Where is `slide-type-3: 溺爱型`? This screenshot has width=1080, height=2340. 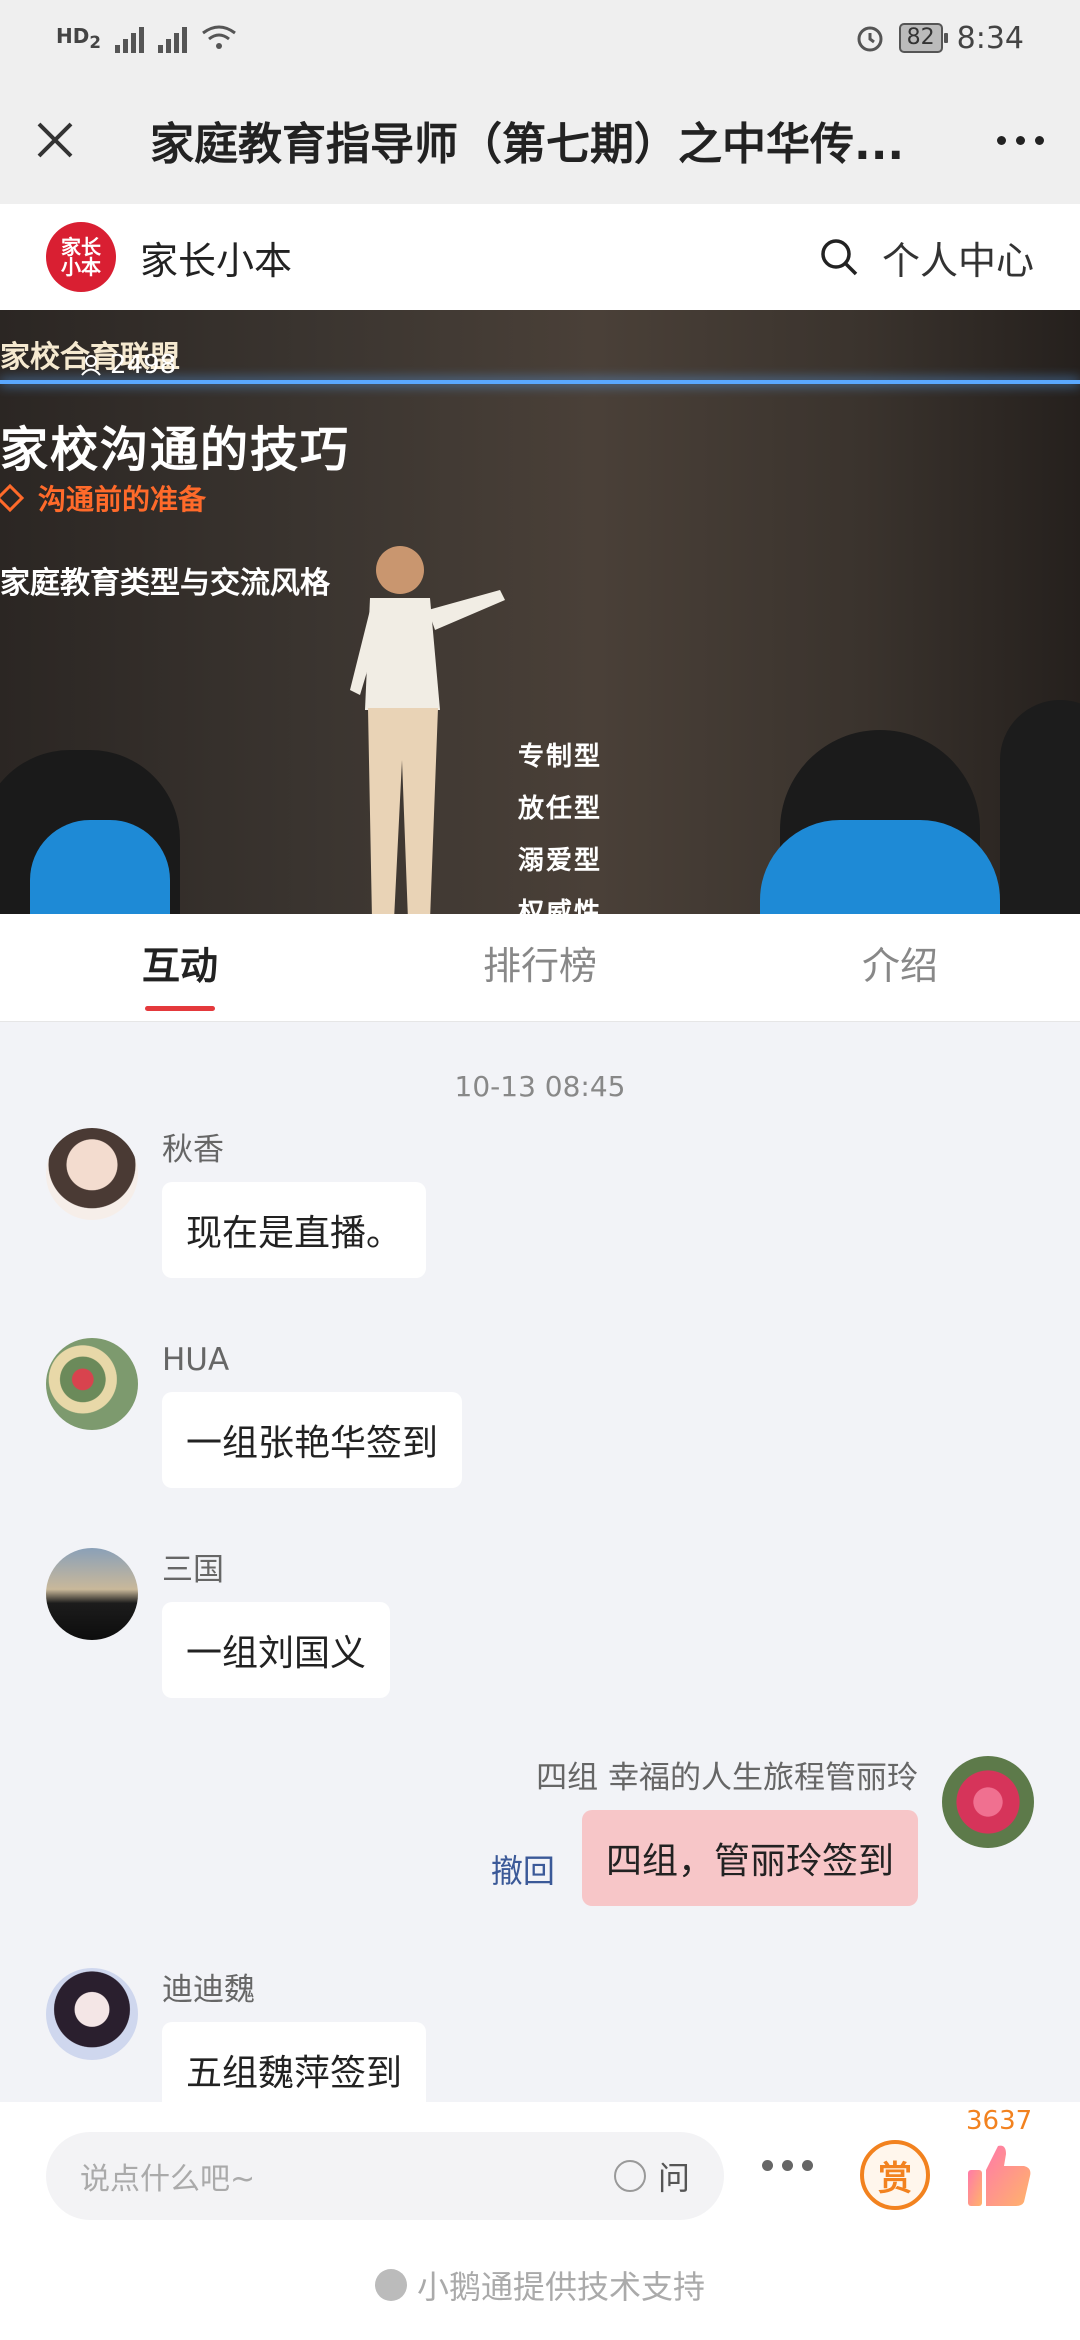
slide-type-3: 溺爱型 is located at coordinates (560, 861).